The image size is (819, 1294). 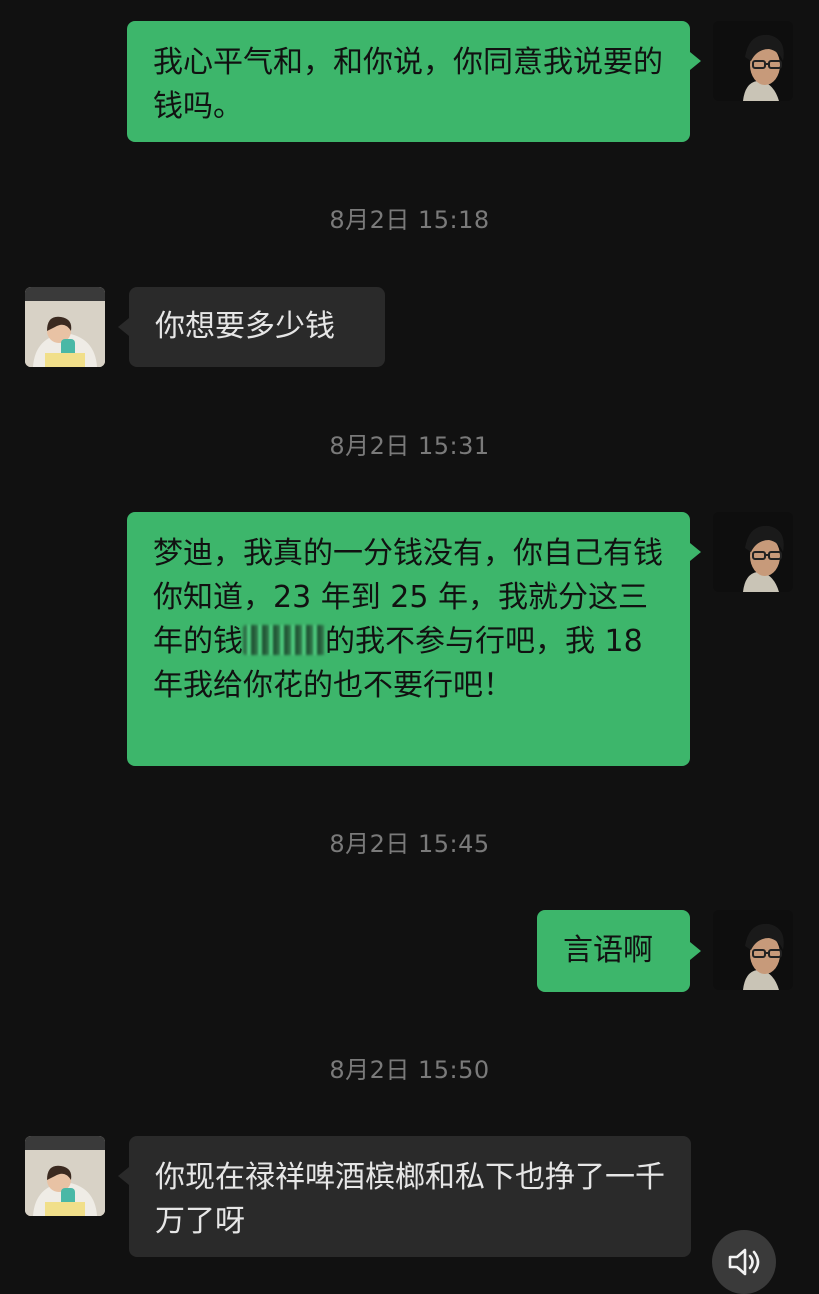 What do you see at coordinates (409, 844) in the screenshot?
I see `timestamp: 8月2日 15:45` at bounding box center [409, 844].